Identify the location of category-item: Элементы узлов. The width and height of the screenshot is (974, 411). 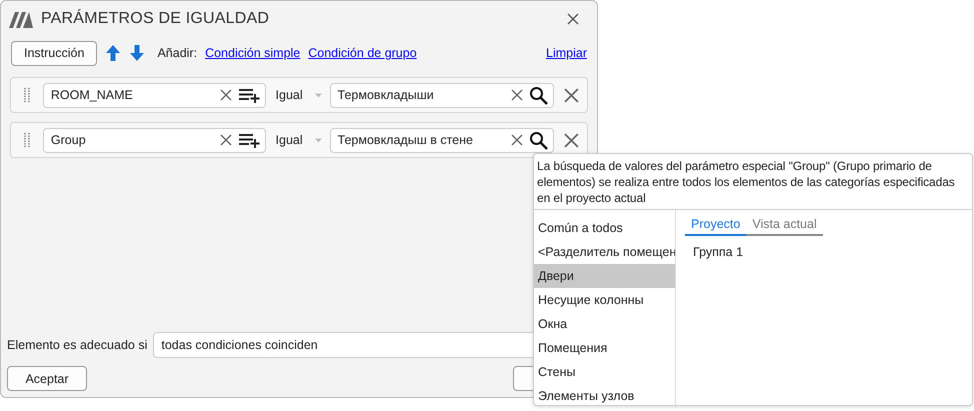
(604, 396).